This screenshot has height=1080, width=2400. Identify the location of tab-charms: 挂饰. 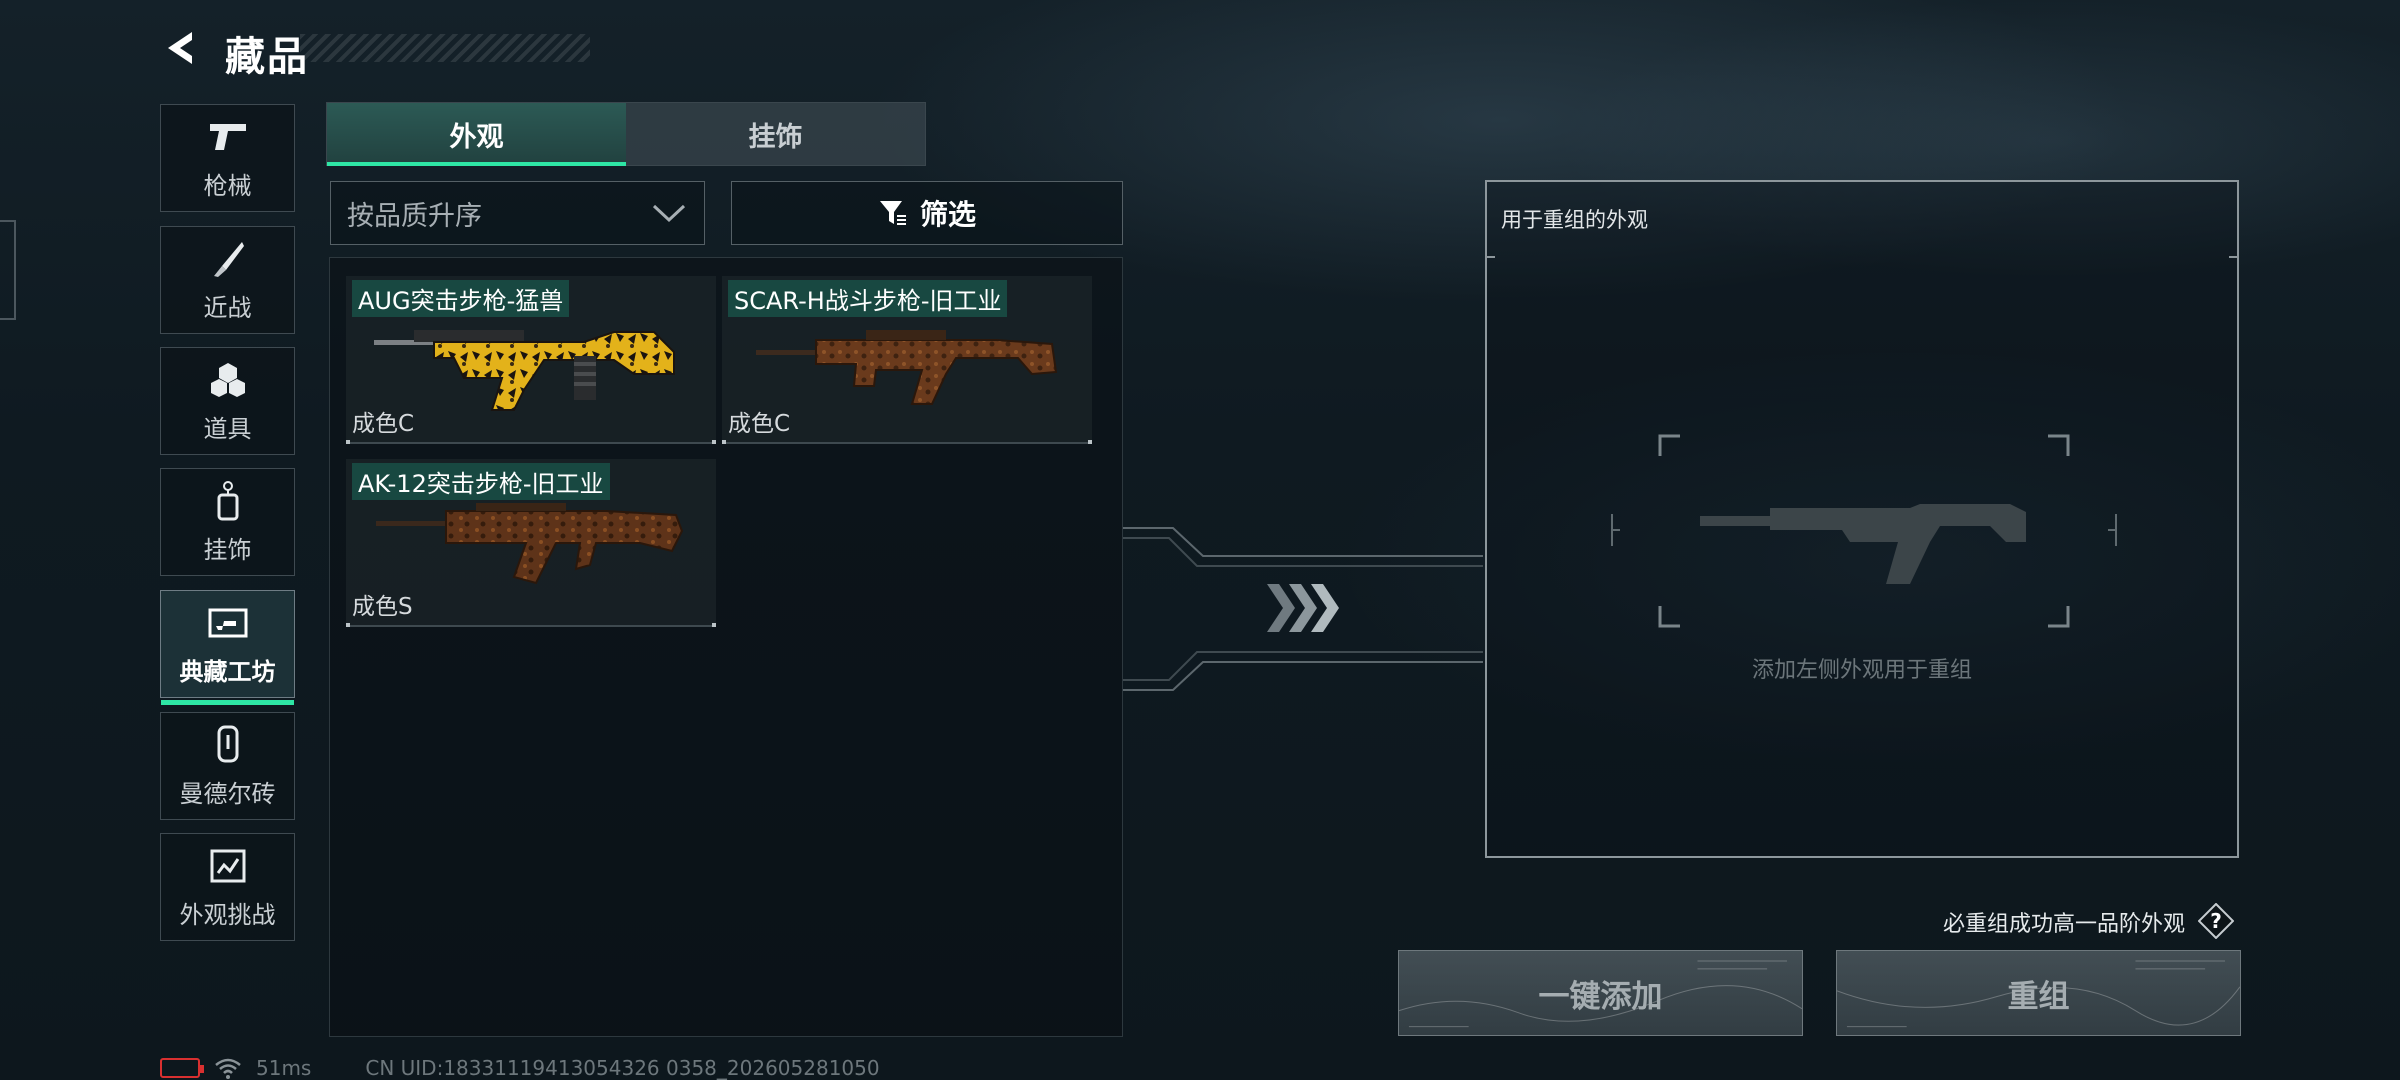
(775, 134).